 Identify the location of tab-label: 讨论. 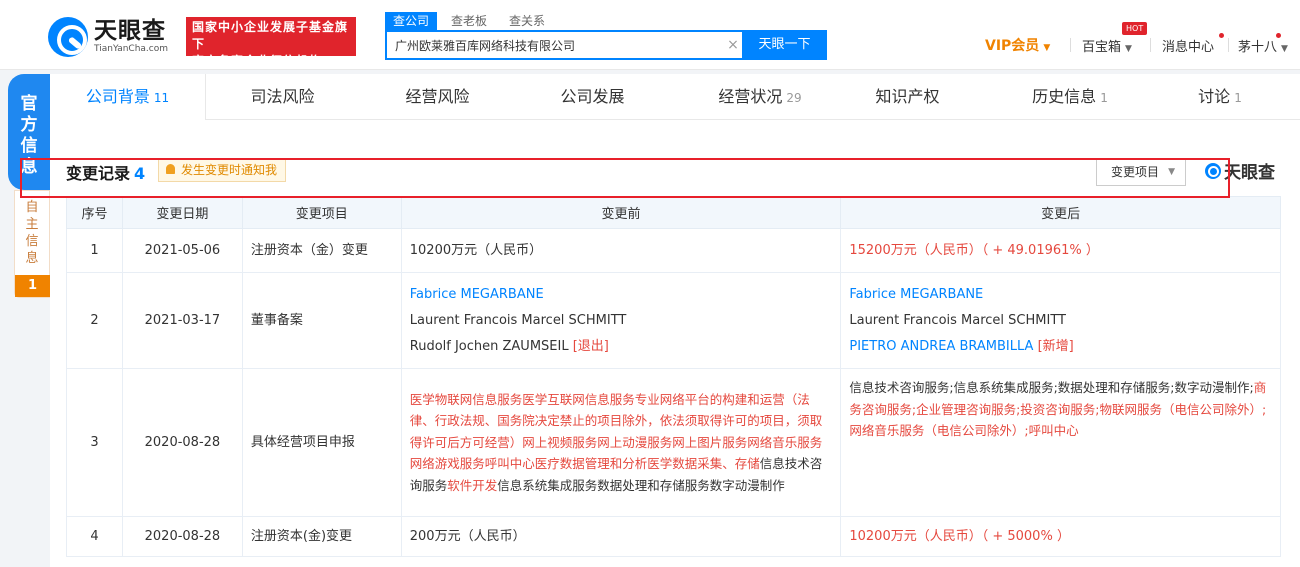
(1214, 96).